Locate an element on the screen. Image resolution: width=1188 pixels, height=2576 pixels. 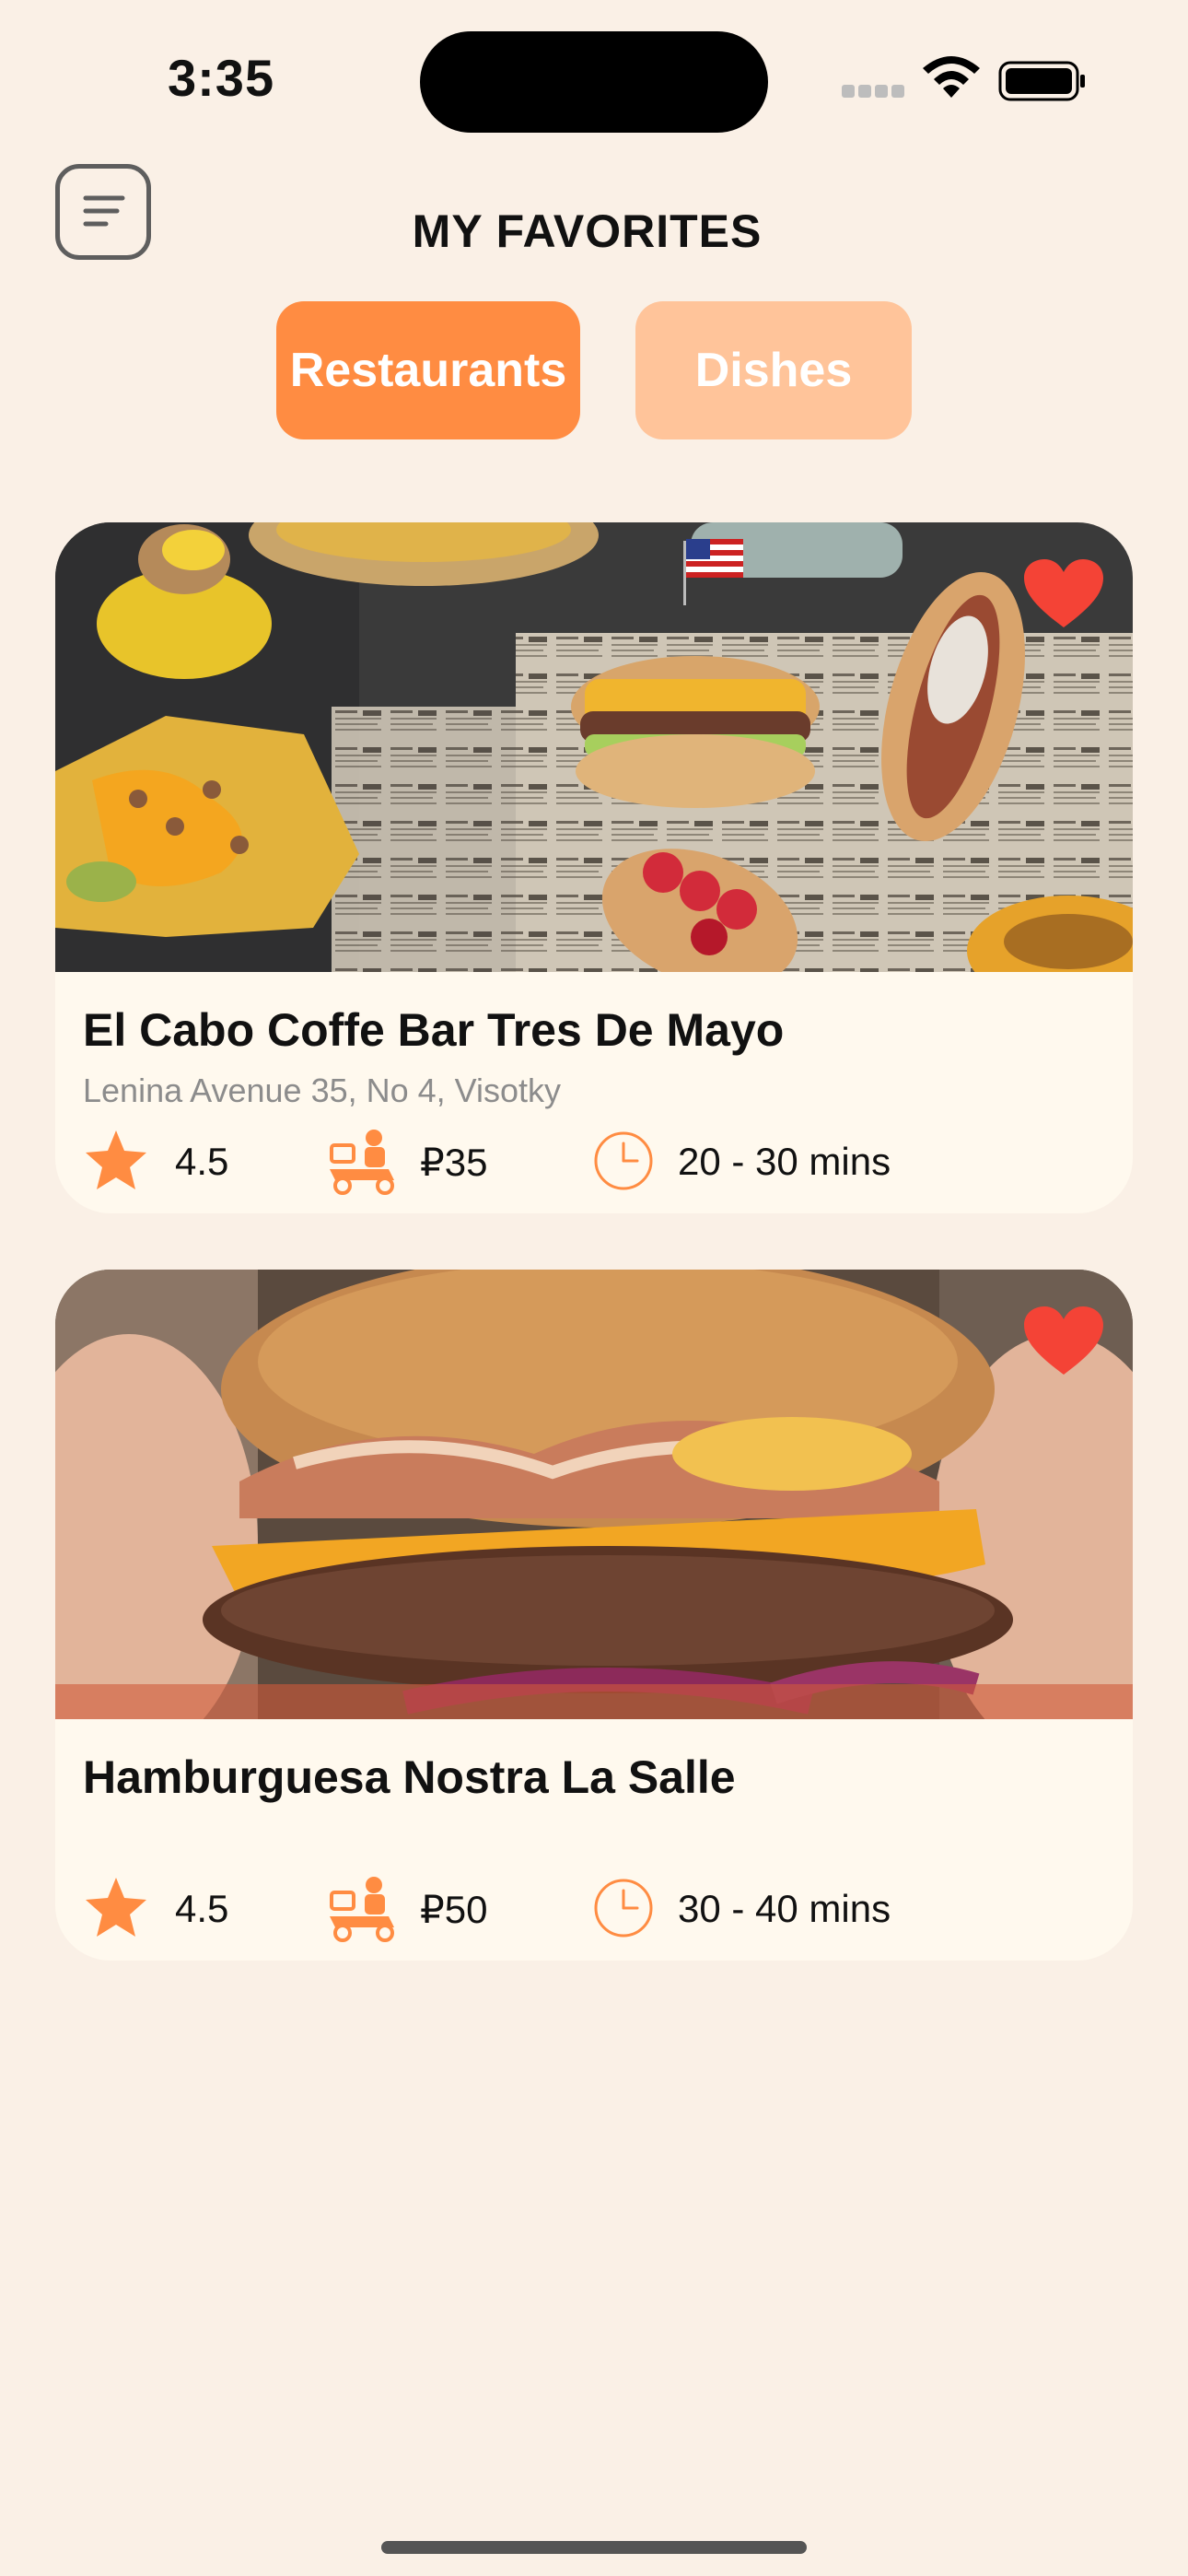
status-bar: 3:35 is located at coordinates (594, 78).